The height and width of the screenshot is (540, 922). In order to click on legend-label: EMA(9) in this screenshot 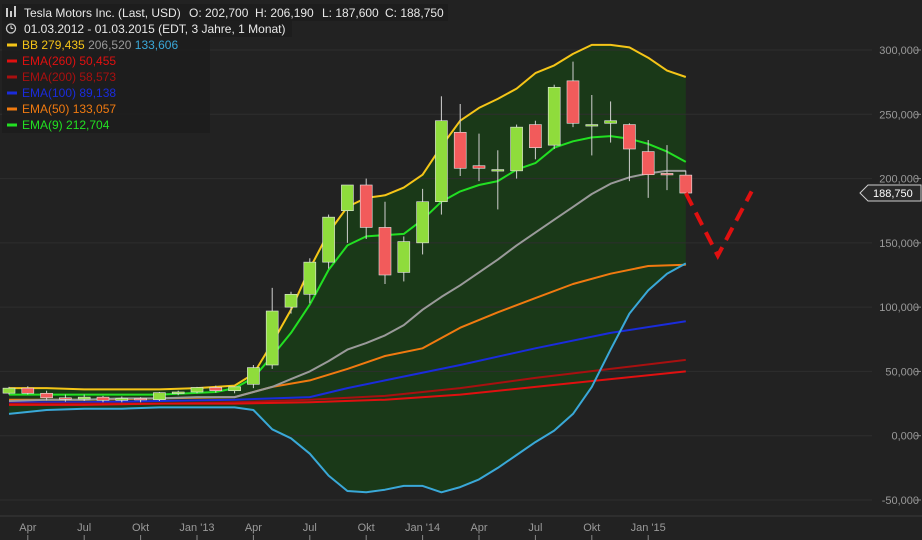, I will do `click(44, 125)`.